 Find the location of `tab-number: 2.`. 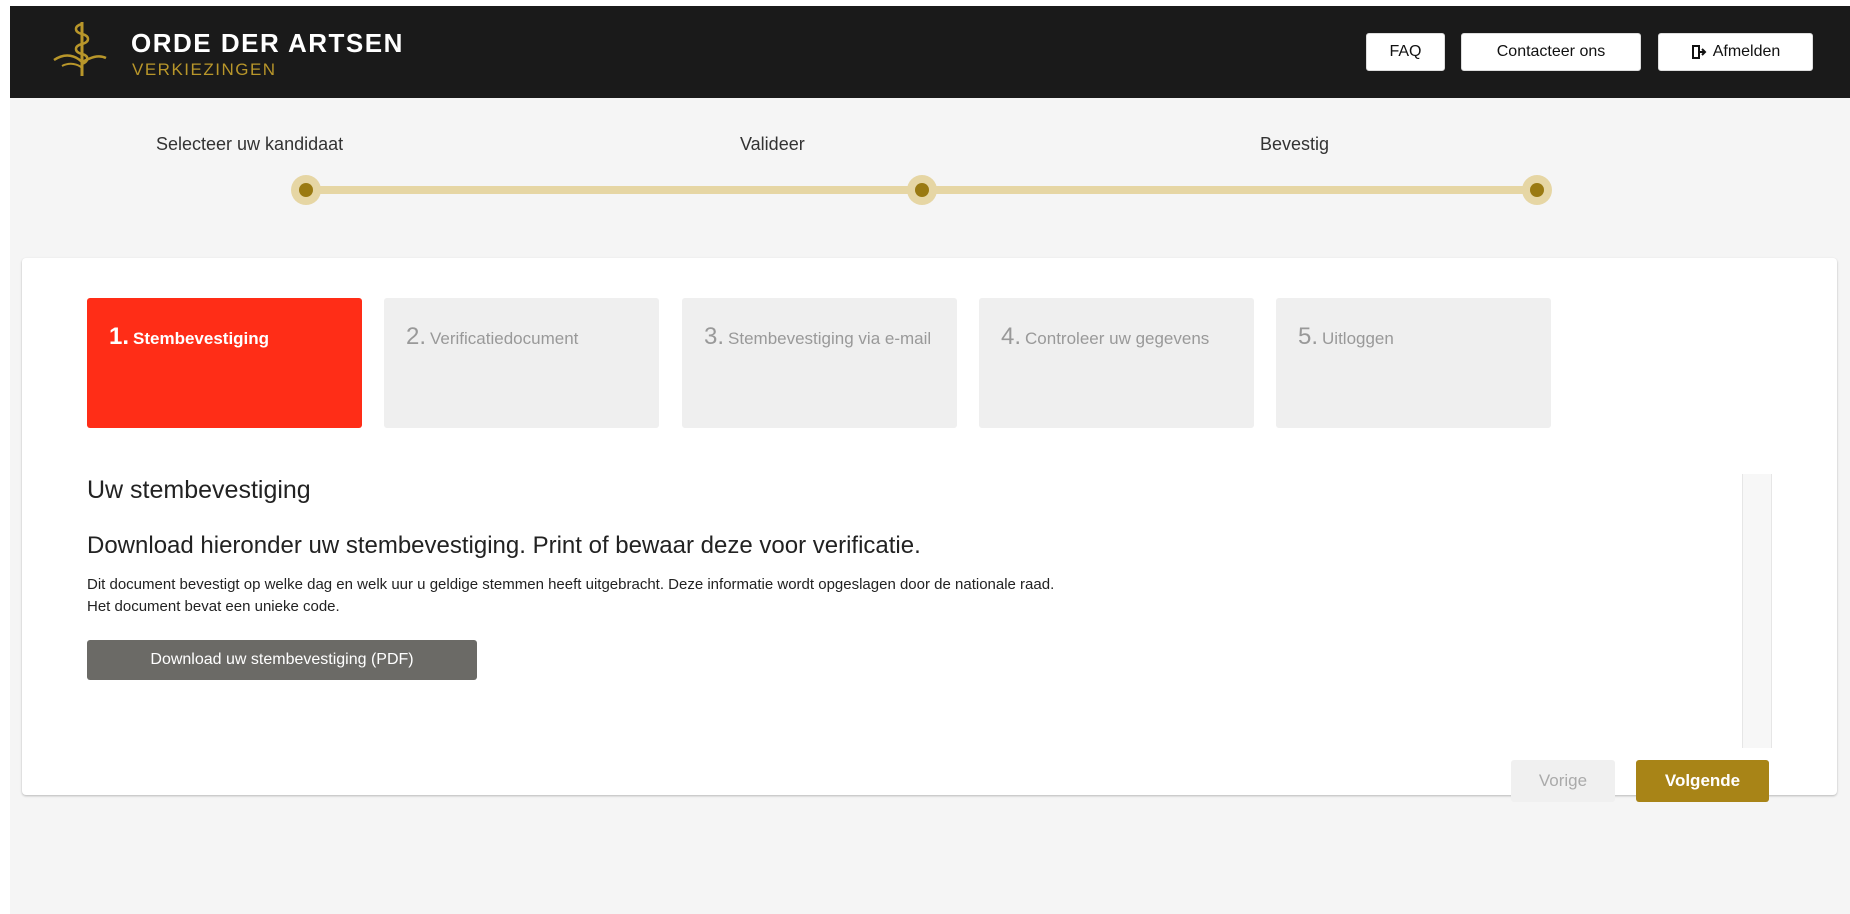

tab-number: 2. is located at coordinates (416, 336).